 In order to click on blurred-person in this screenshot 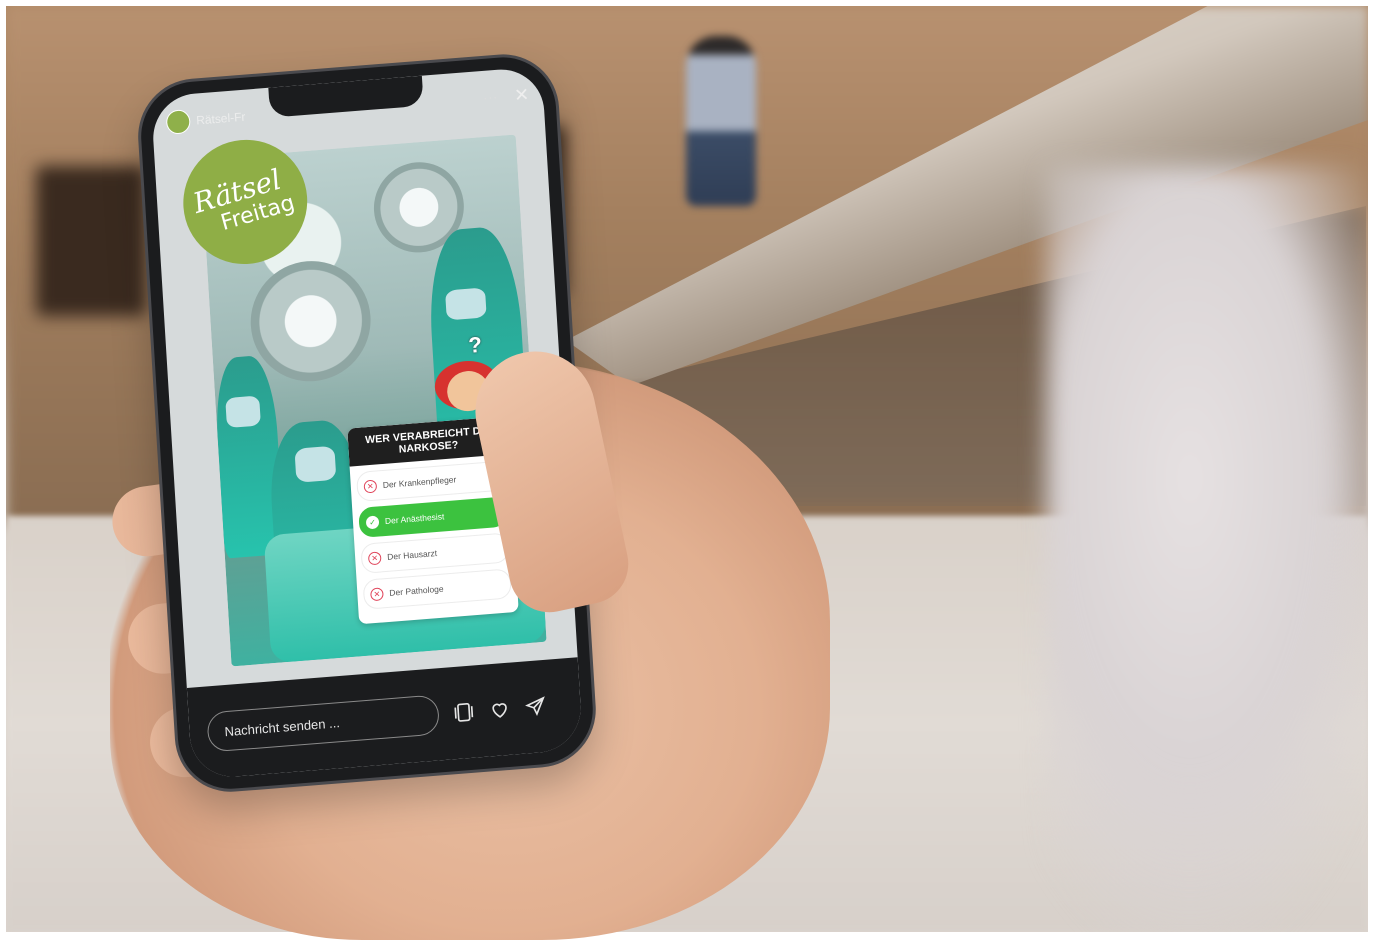, I will do `click(721, 121)`.